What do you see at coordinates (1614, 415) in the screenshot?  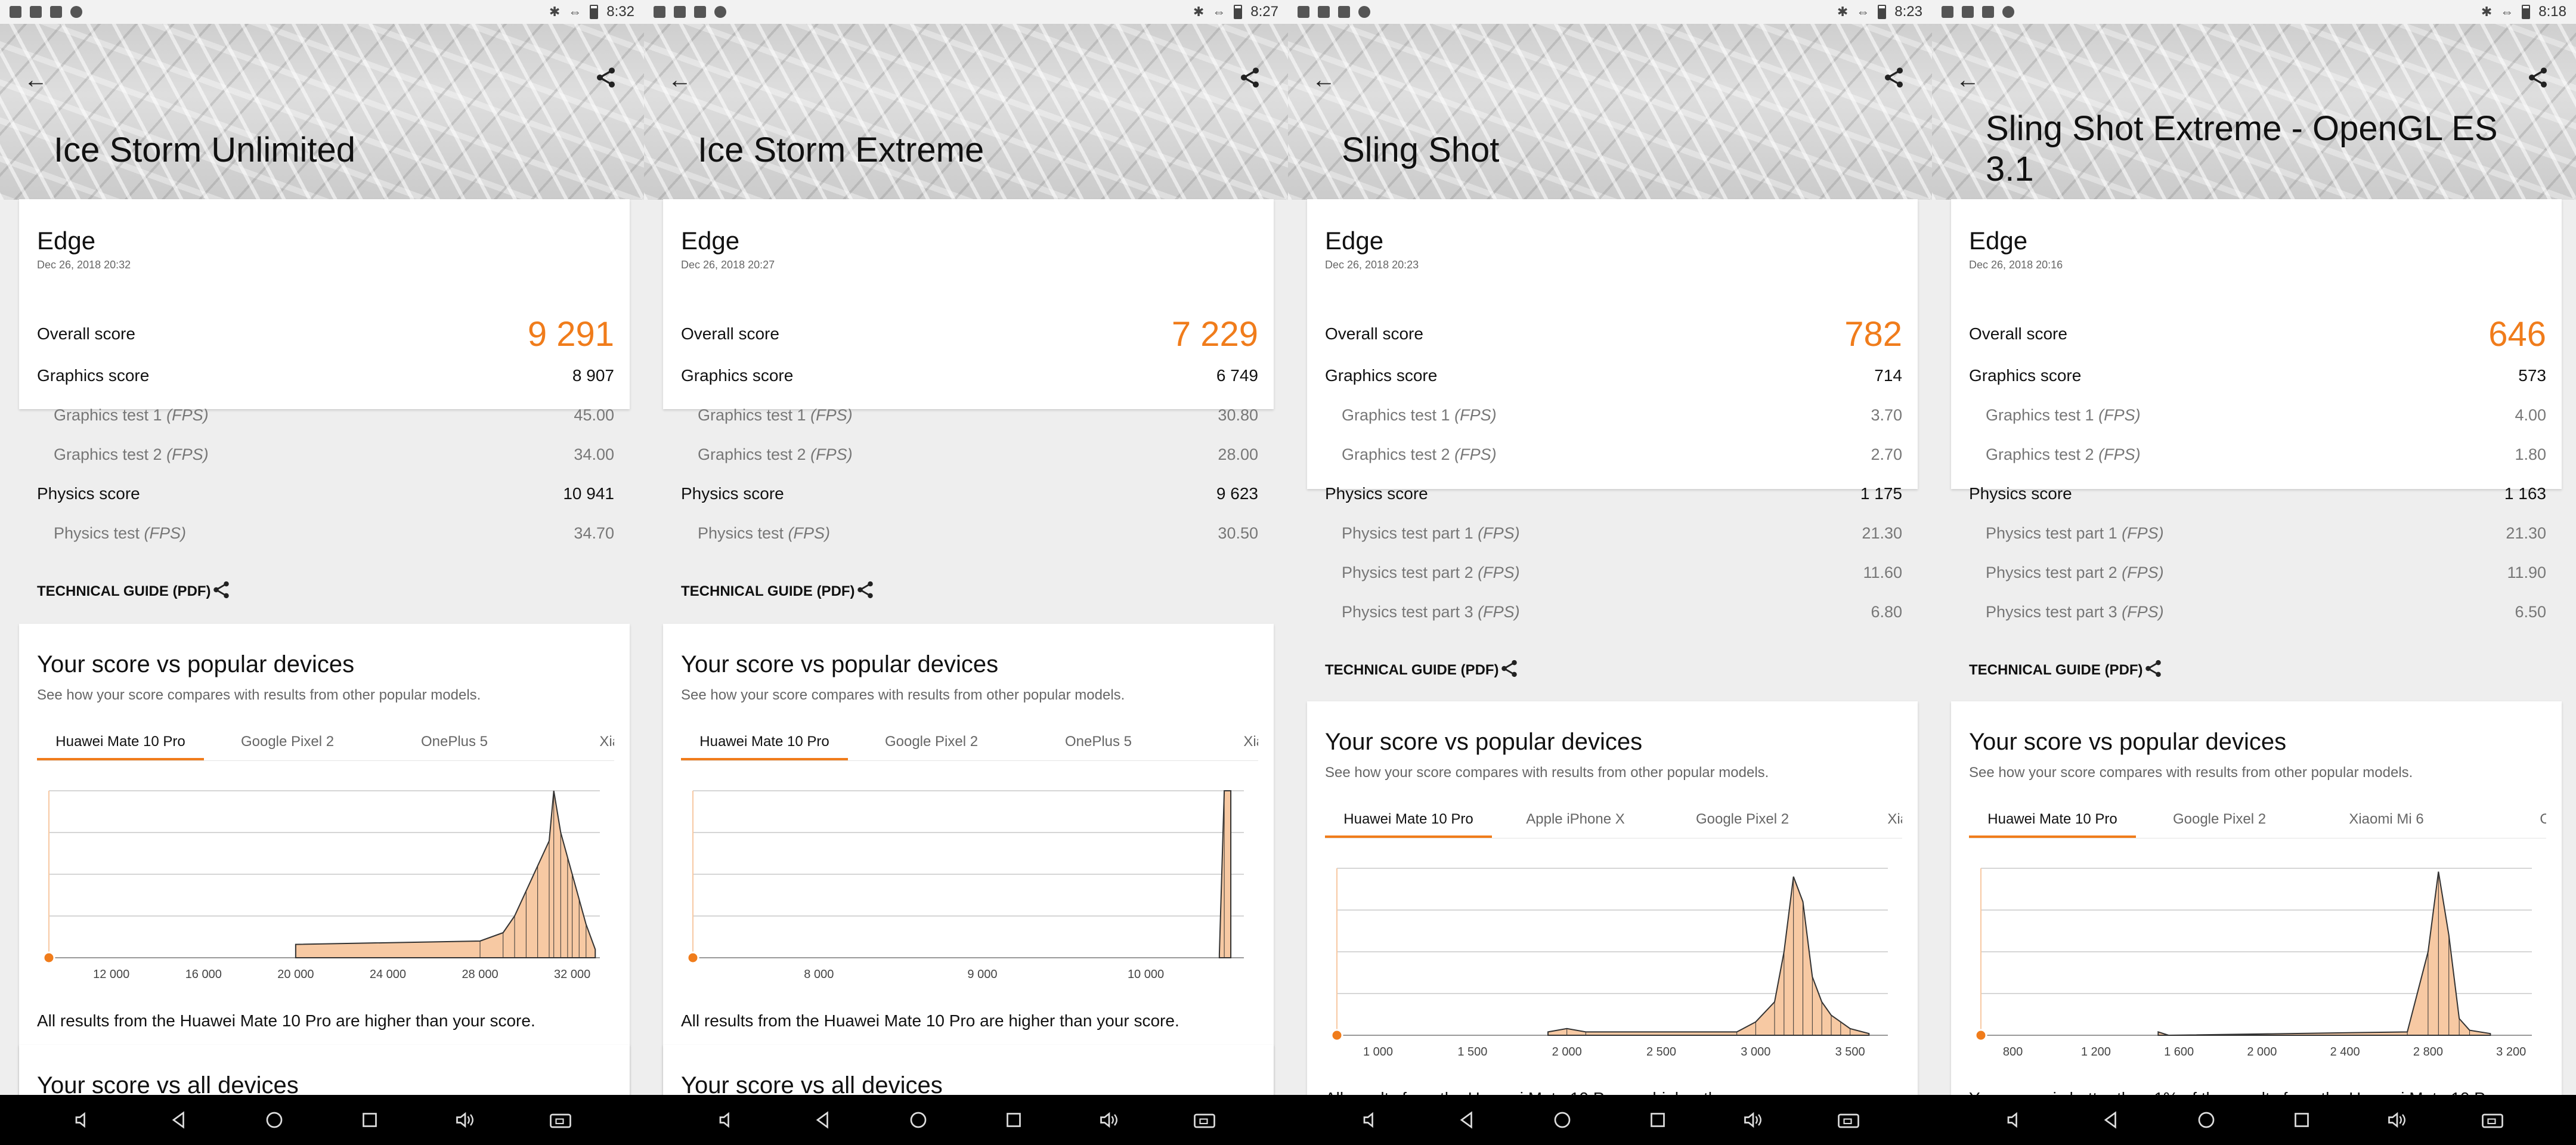 I see `subtest-row: Graphics test 1 (FPS) 3.70` at bounding box center [1614, 415].